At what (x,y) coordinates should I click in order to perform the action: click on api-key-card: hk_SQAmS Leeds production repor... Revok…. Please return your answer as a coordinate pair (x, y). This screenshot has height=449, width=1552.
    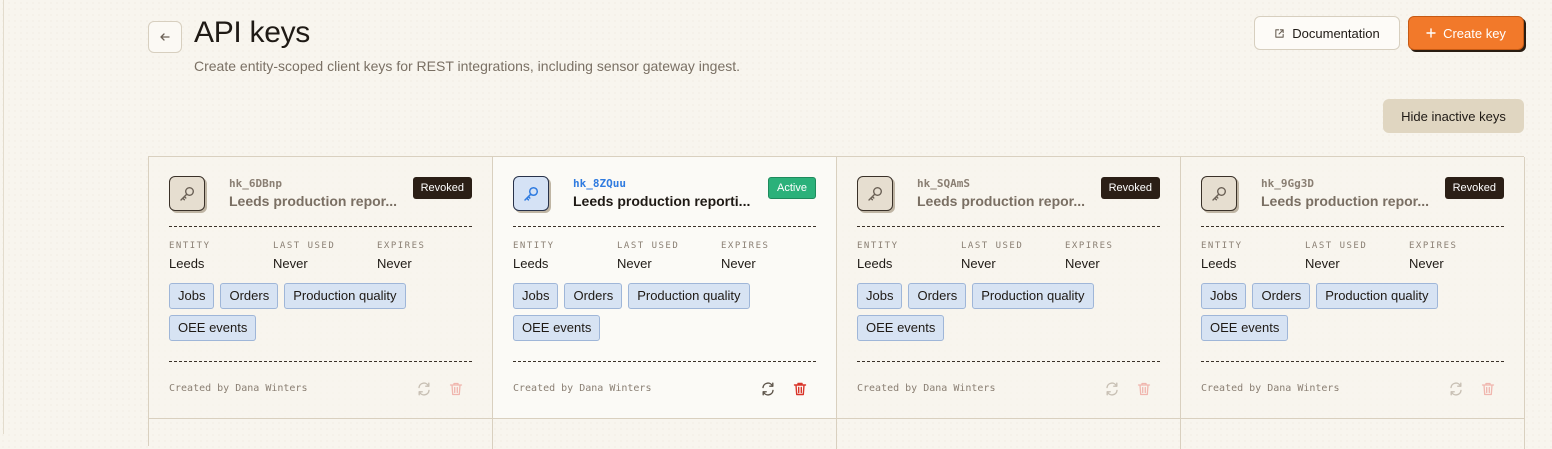
    Looking at the image, I should click on (1009, 288).